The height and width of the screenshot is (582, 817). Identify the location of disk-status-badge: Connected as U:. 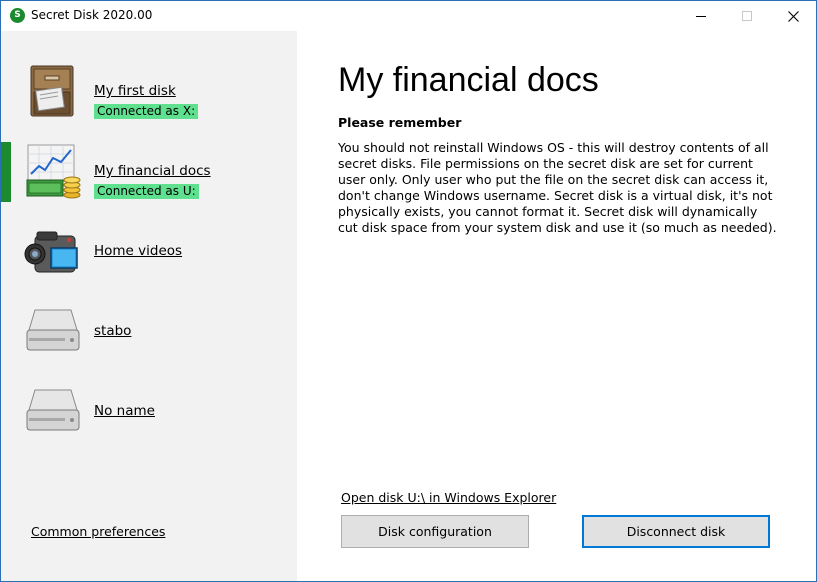
(146, 191).